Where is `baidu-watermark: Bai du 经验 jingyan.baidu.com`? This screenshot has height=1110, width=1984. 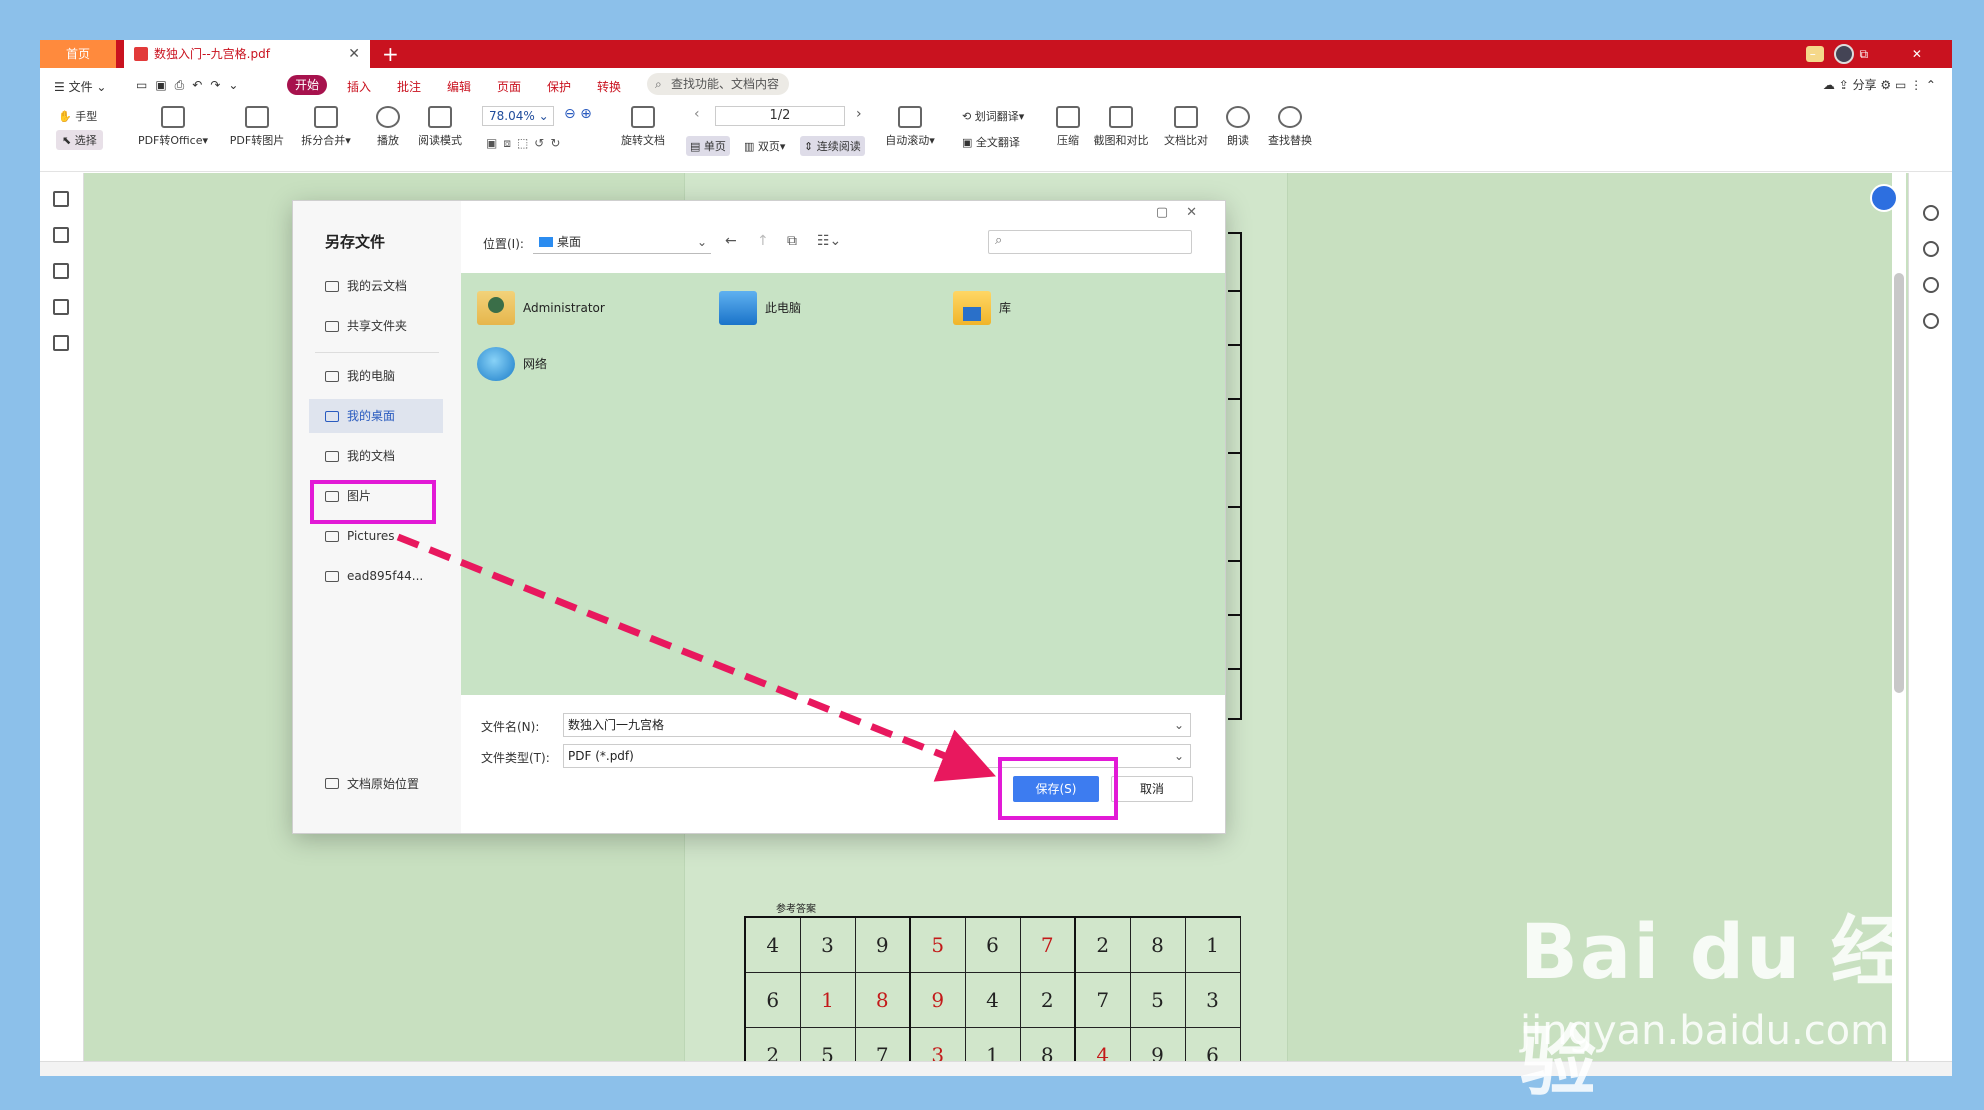 baidu-watermark: Bai du 经验 jingyan.baidu.com is located at coordinates (1740, 998).